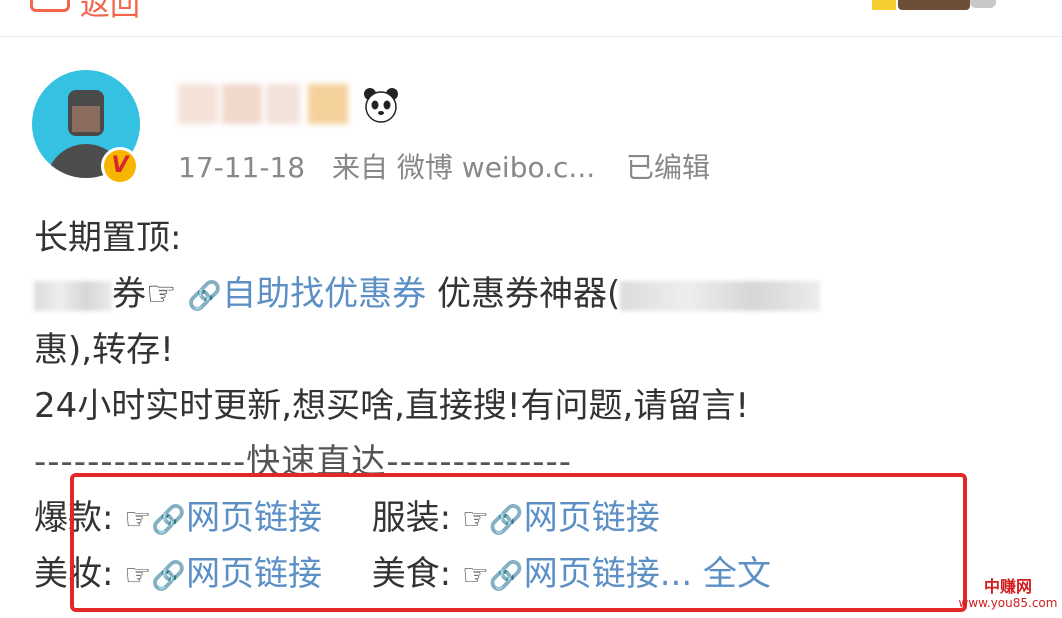 This screenshot has width=1062, height=618. Describe the element at coordinates (381, 105) in the screenshot. I see `panda-emoji-icon` at that location.